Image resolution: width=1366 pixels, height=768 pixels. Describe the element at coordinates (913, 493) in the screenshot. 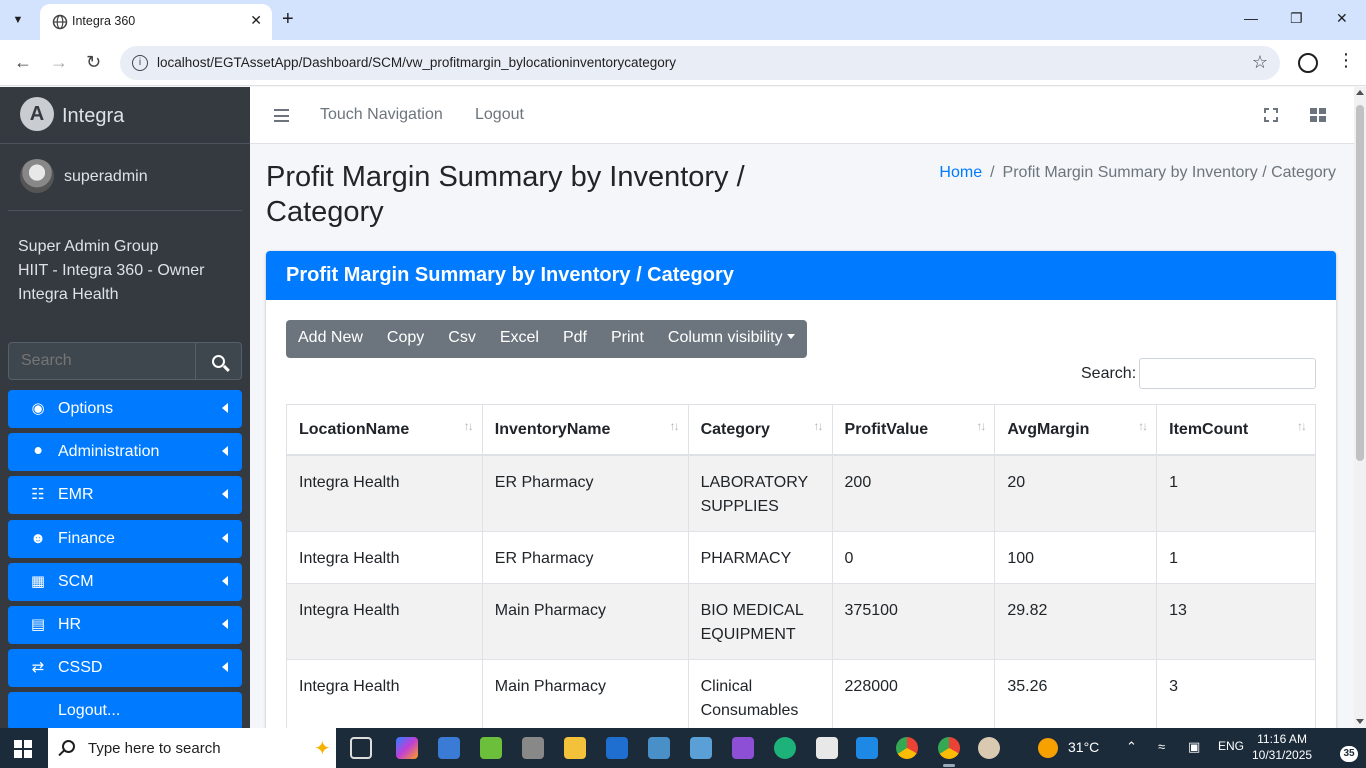

I see `cell-profitvalue: 200` at that location.